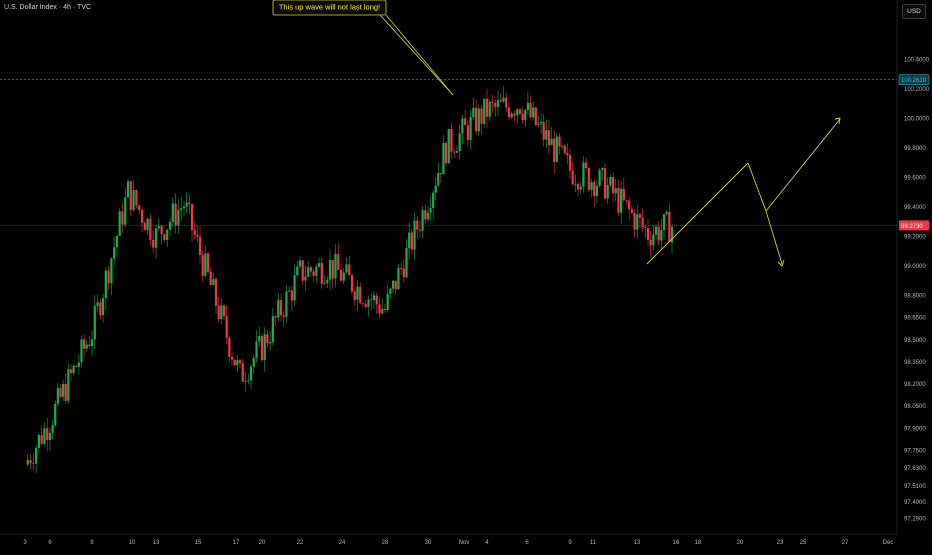 This screenshot has width=932, height=555. Describe the element at coordinates (48, 7) in the screenshot. I see `symbol-title: U.S. Dollar Index · 4h · TVC` at that location.